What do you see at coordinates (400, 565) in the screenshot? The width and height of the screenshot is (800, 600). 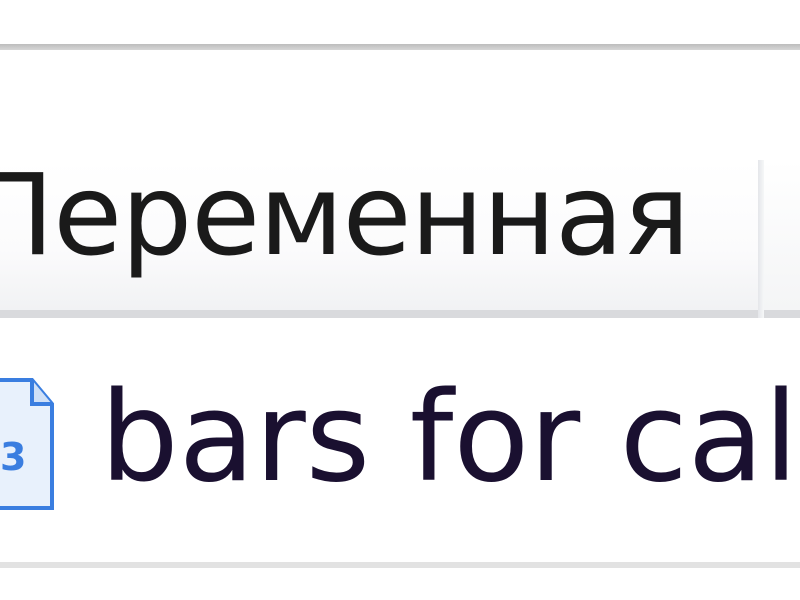 I see `row-divider` at bounding box center [400, 565].